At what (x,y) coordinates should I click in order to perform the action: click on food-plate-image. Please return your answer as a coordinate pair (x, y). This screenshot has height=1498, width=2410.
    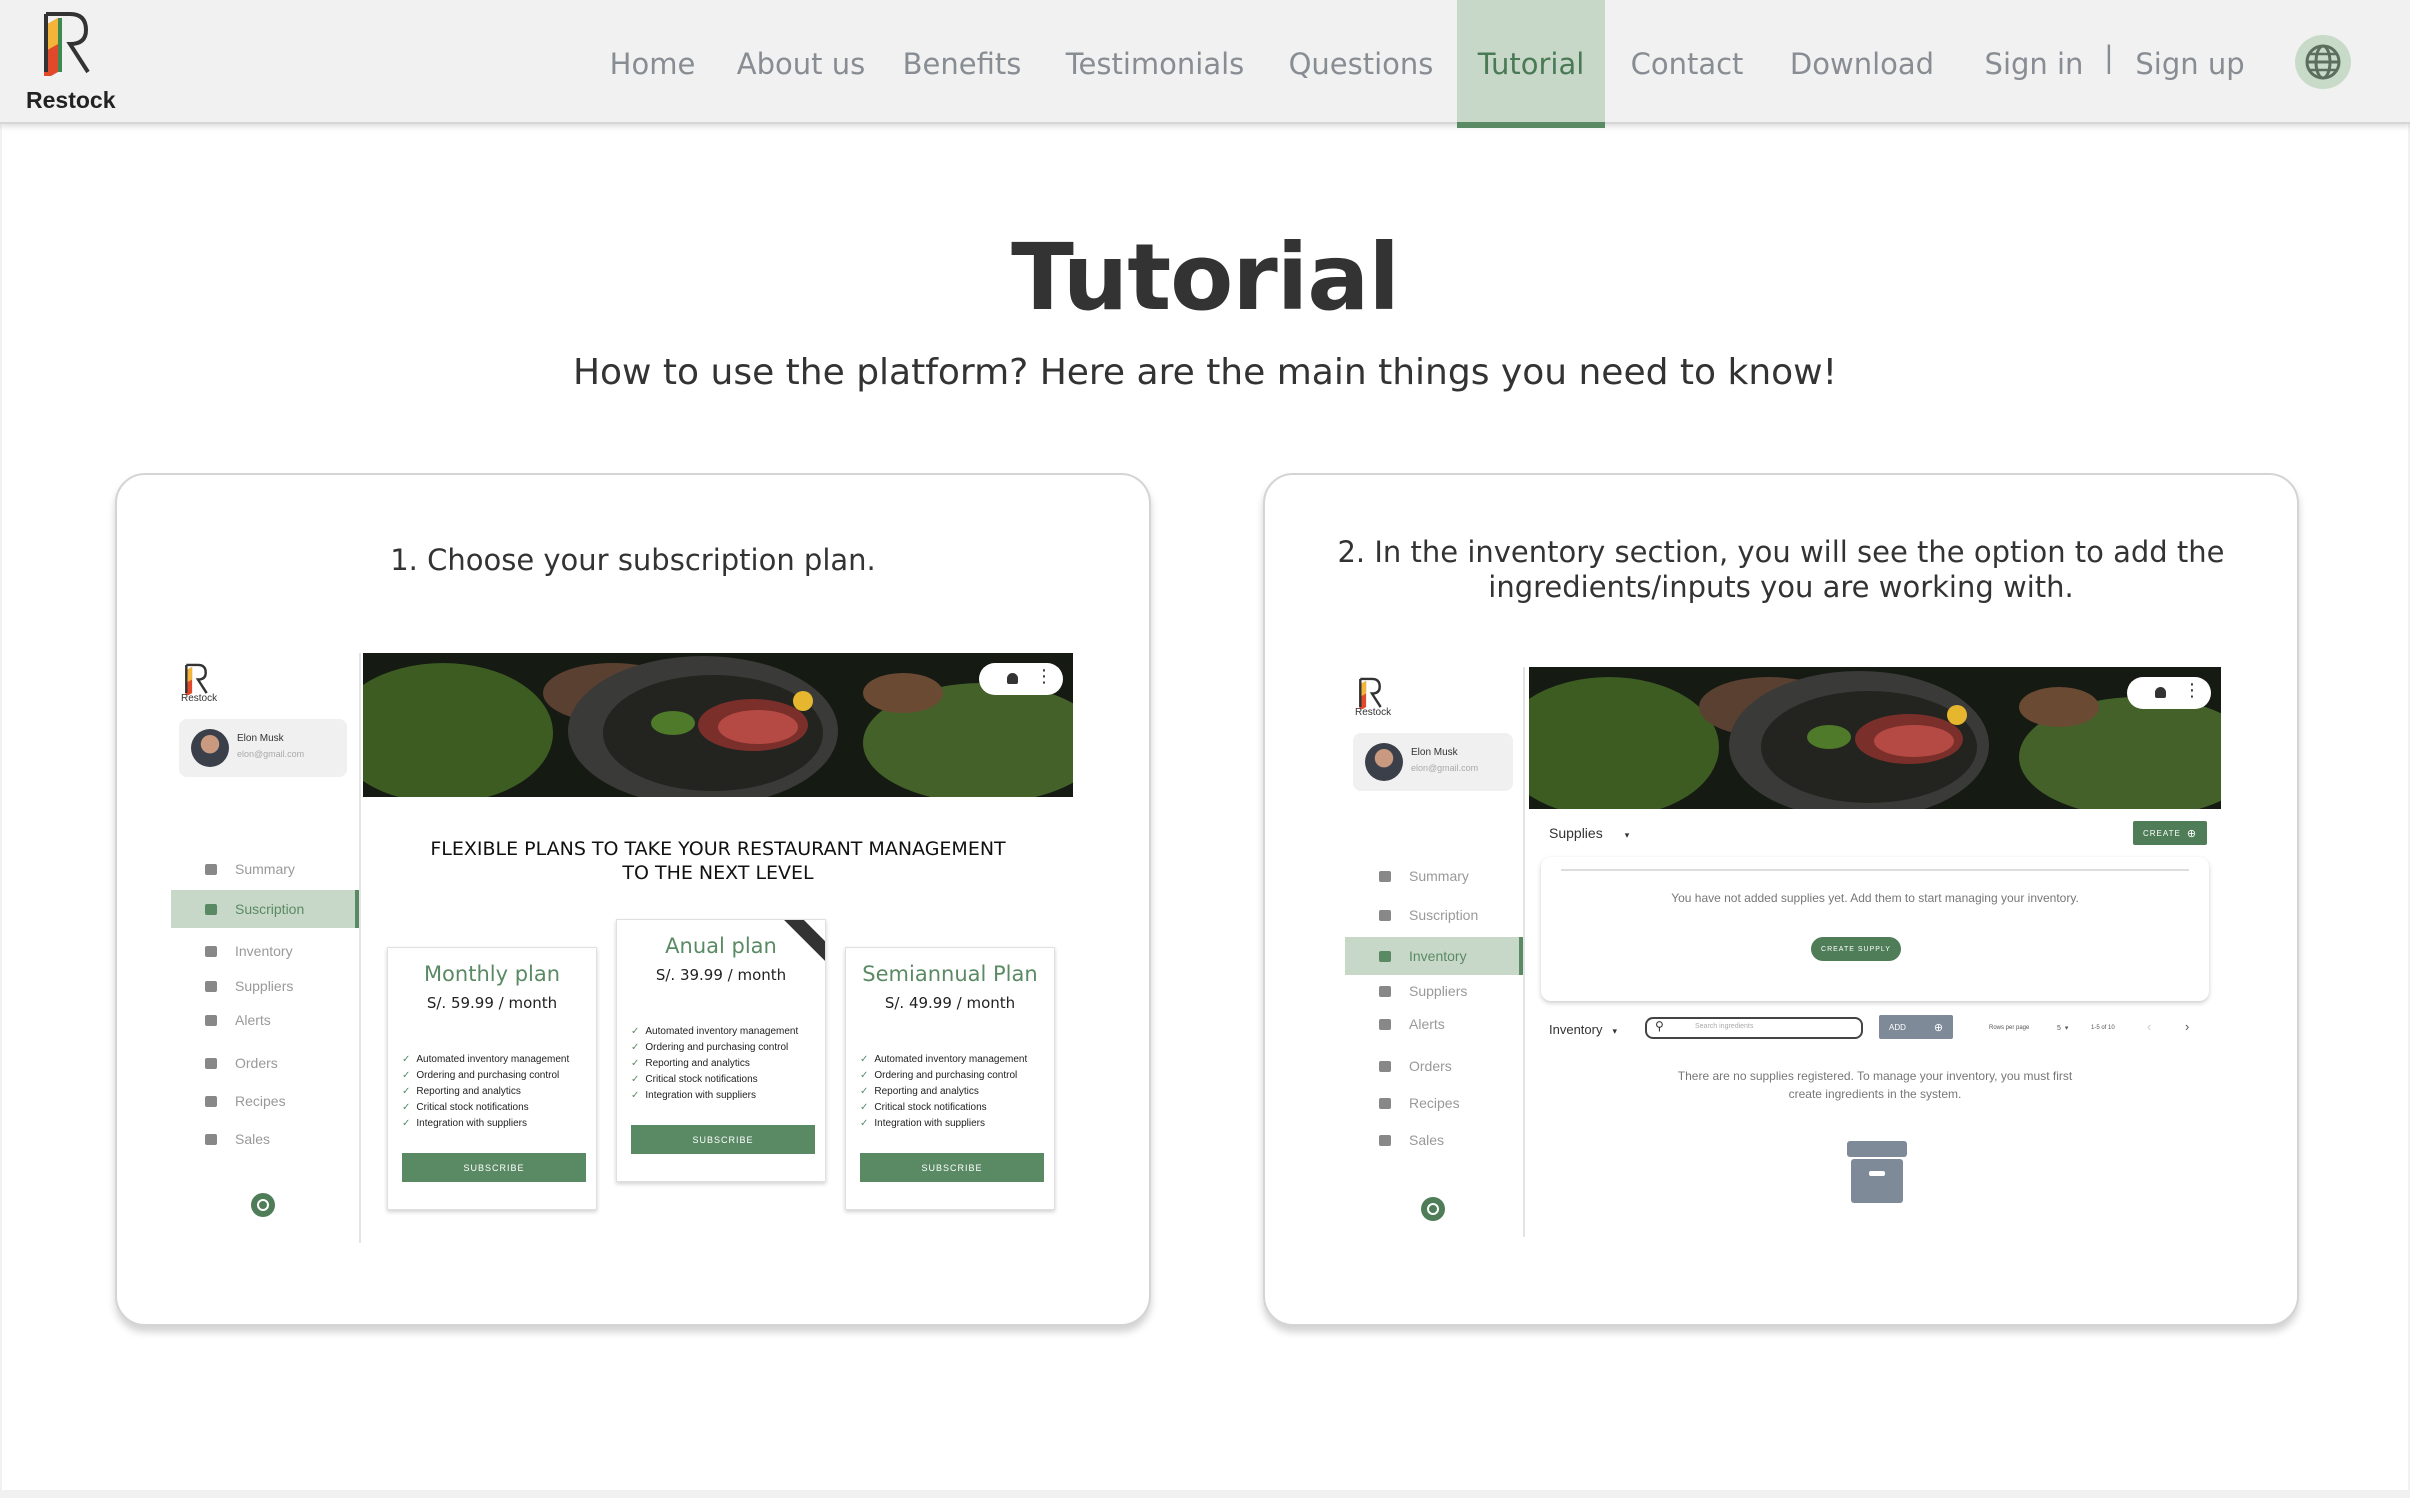
    Looking at the image, I should click on (718, 725).